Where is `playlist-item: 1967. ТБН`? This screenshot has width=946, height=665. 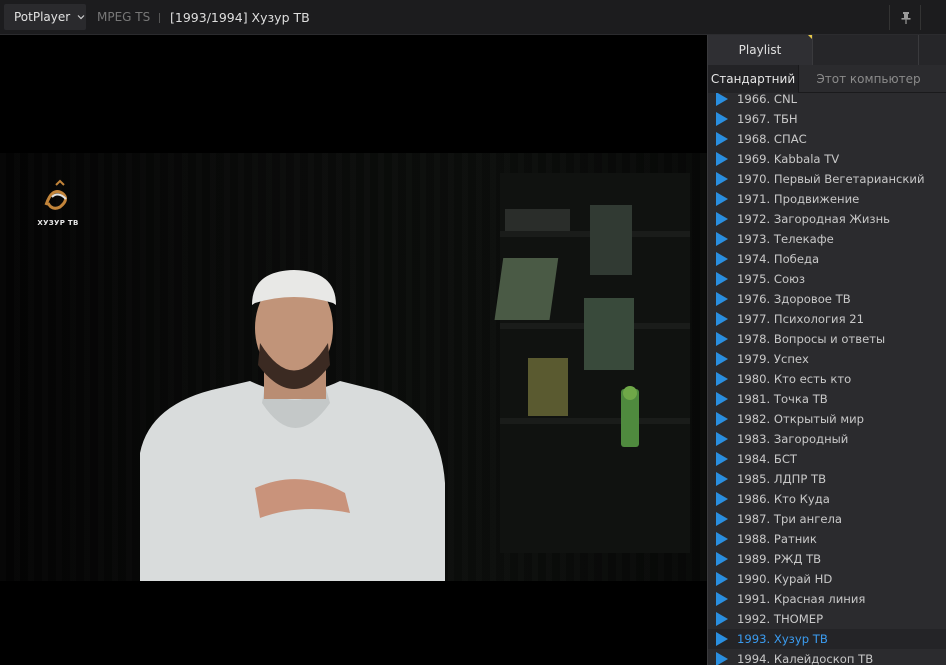
playlist-item: 1967. ТБН is located at coordinates (827, 119).